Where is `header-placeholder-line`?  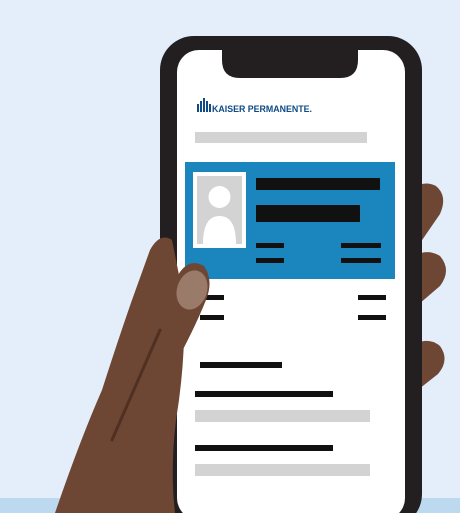
header-placeholder-line is located at coordinates (281, 137).